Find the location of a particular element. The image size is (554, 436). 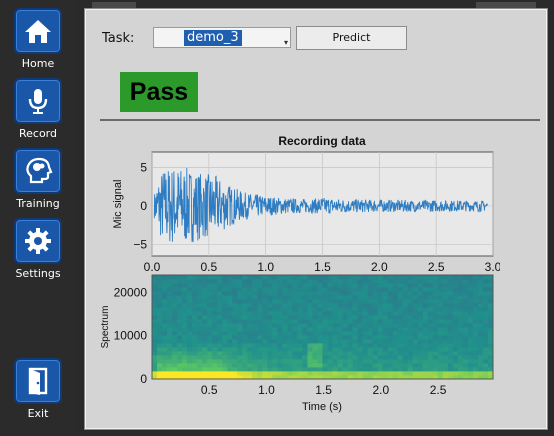

sidebar-item-training: Training is located at coordinates (38, 179).